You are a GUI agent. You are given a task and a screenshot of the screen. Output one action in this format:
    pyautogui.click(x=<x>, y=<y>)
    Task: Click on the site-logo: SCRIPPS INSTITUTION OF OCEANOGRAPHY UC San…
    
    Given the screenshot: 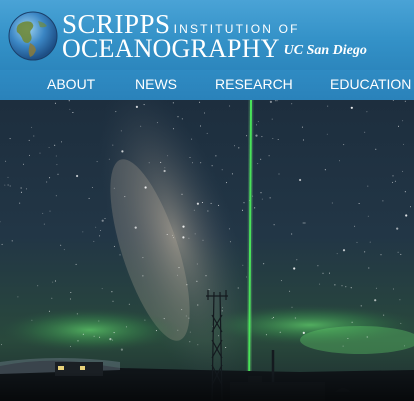 What is the action you would take?
    pyautogui.click(x=232, y=35)
    